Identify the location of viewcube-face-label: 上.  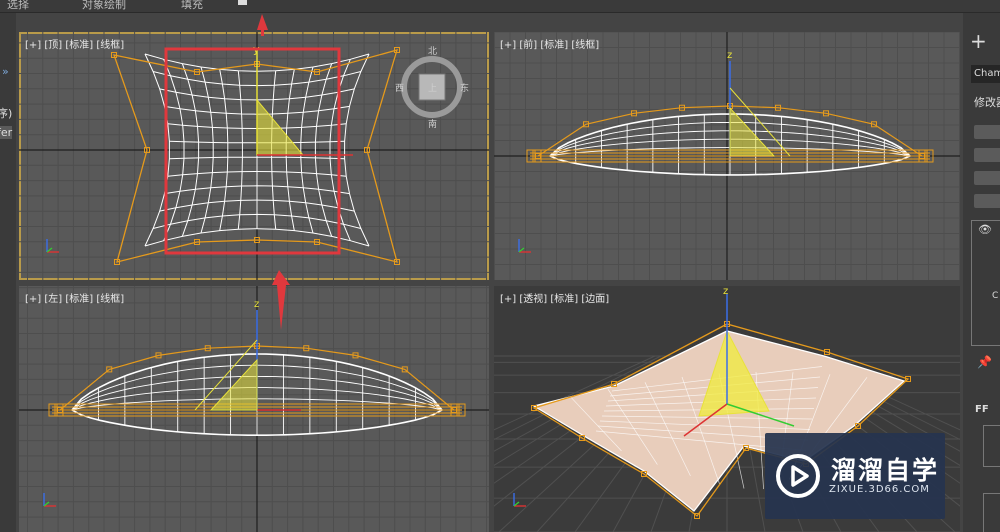
(432, 88).